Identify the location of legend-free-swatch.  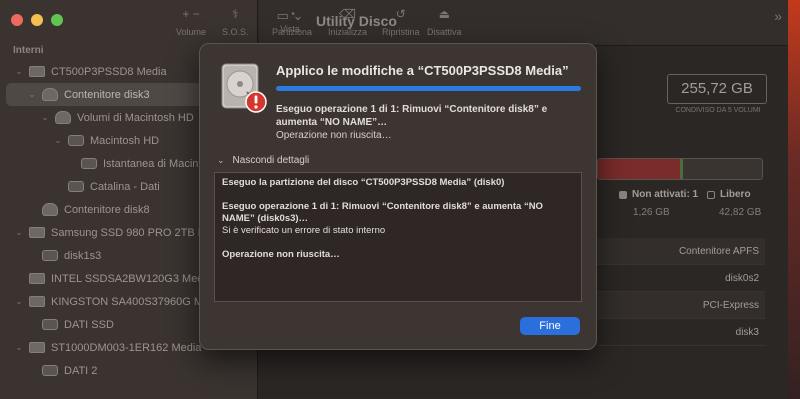
(711, 194).